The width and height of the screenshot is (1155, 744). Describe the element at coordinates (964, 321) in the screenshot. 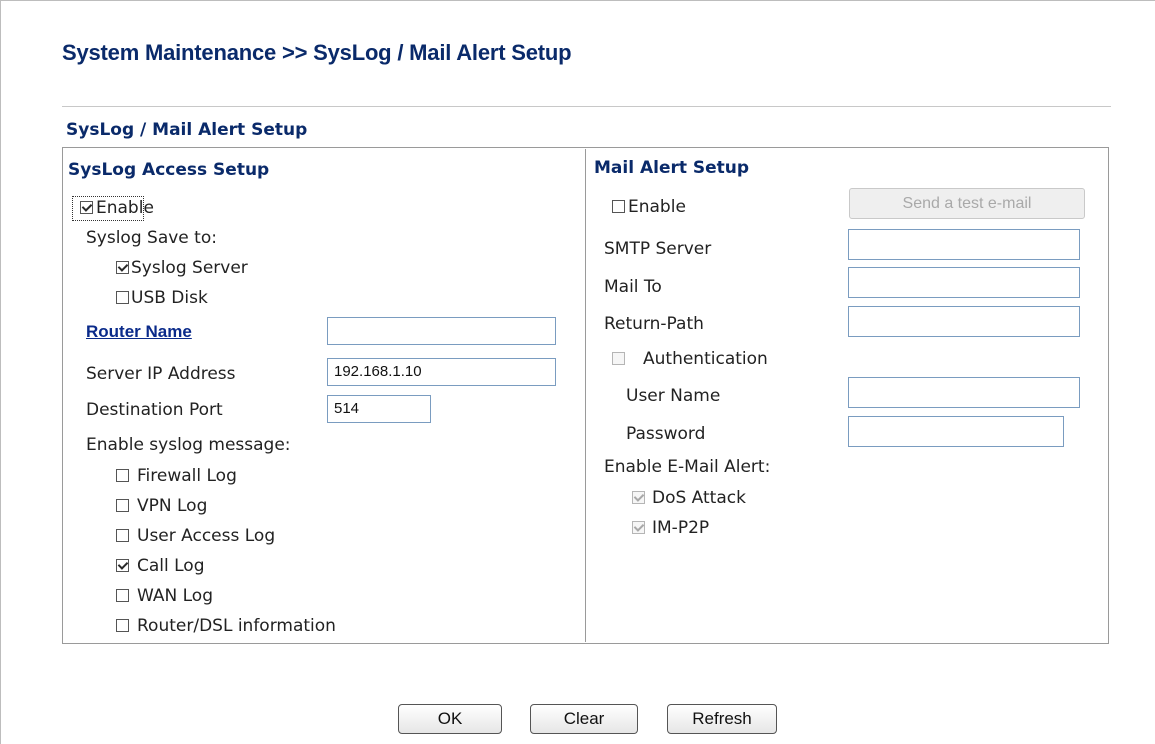

I see `return-path-input` at that location.